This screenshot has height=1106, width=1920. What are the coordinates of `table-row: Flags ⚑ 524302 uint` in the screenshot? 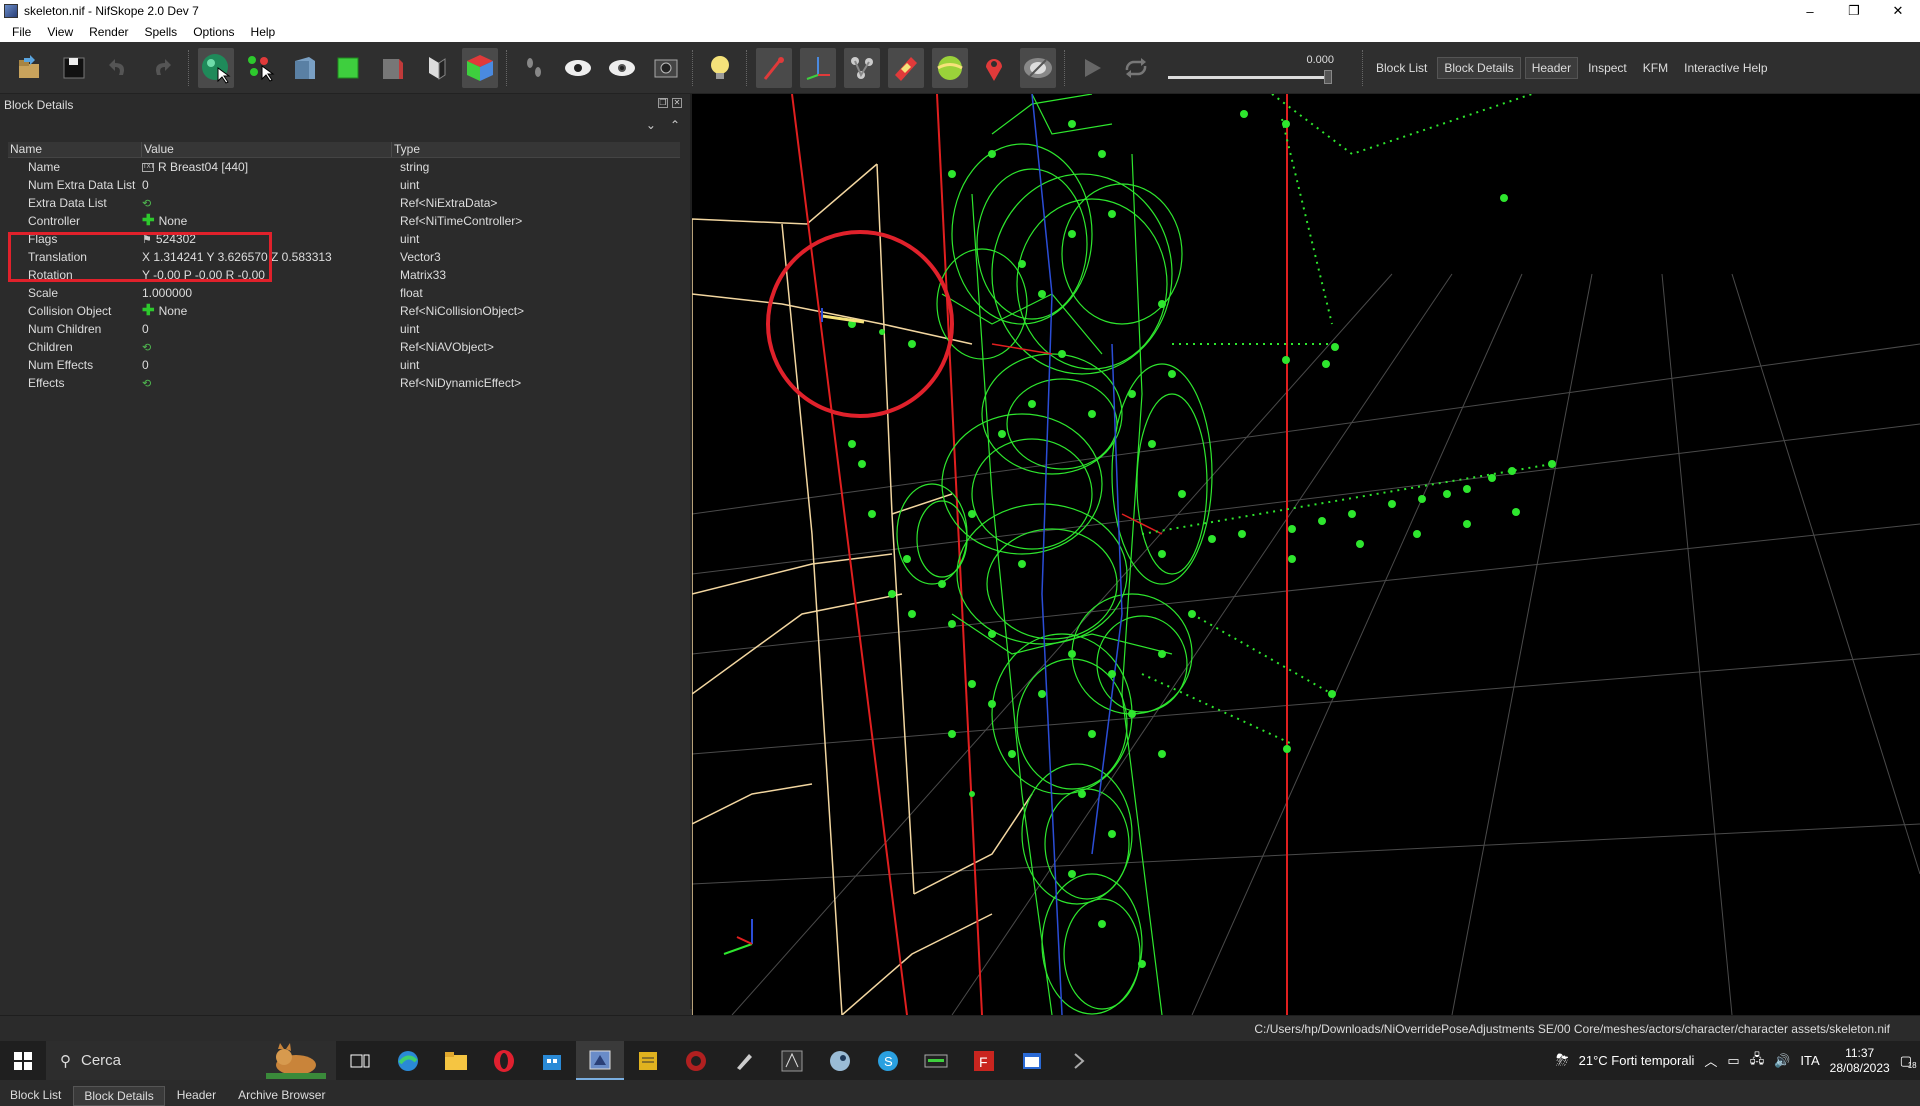 It's located at (344, 239).